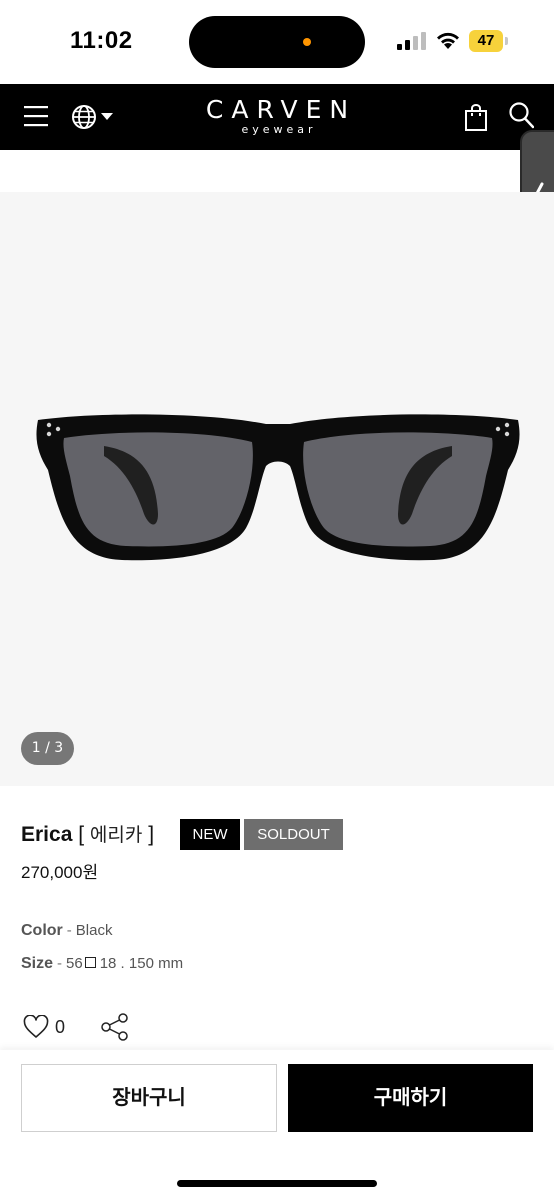 The height and width of the screenshot is (1200, 554). I want to click on site-header: CARVEN eyewear, so click(277, 117).